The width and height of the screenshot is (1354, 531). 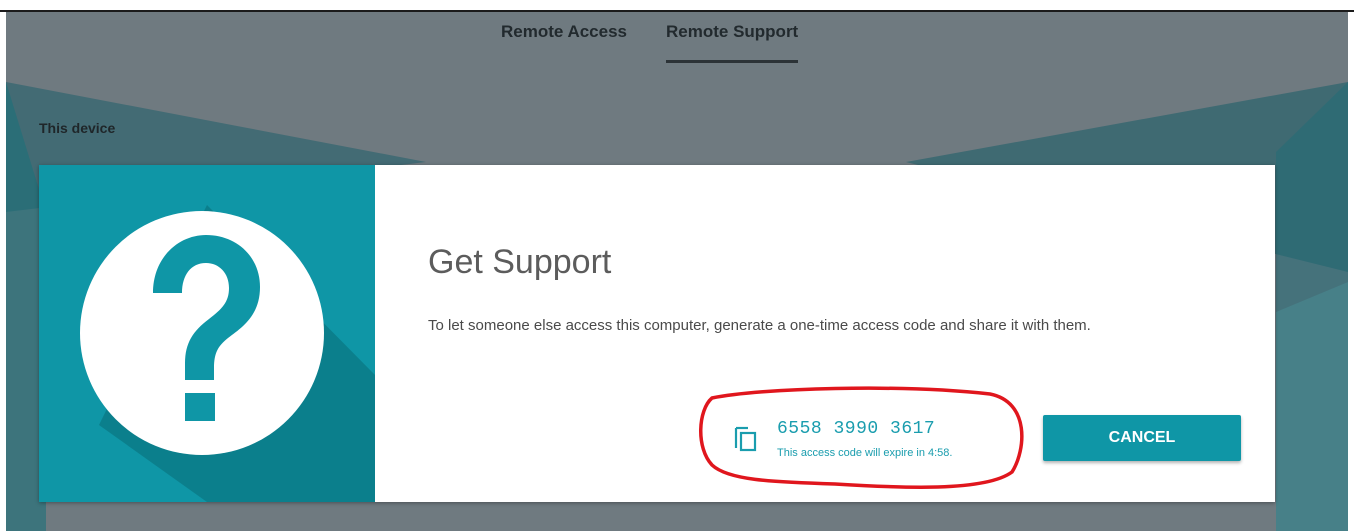 What do you see at coordinates (77, 128) in the screenshot?
I see `section-label: This device` at bounding box center [77, 128].